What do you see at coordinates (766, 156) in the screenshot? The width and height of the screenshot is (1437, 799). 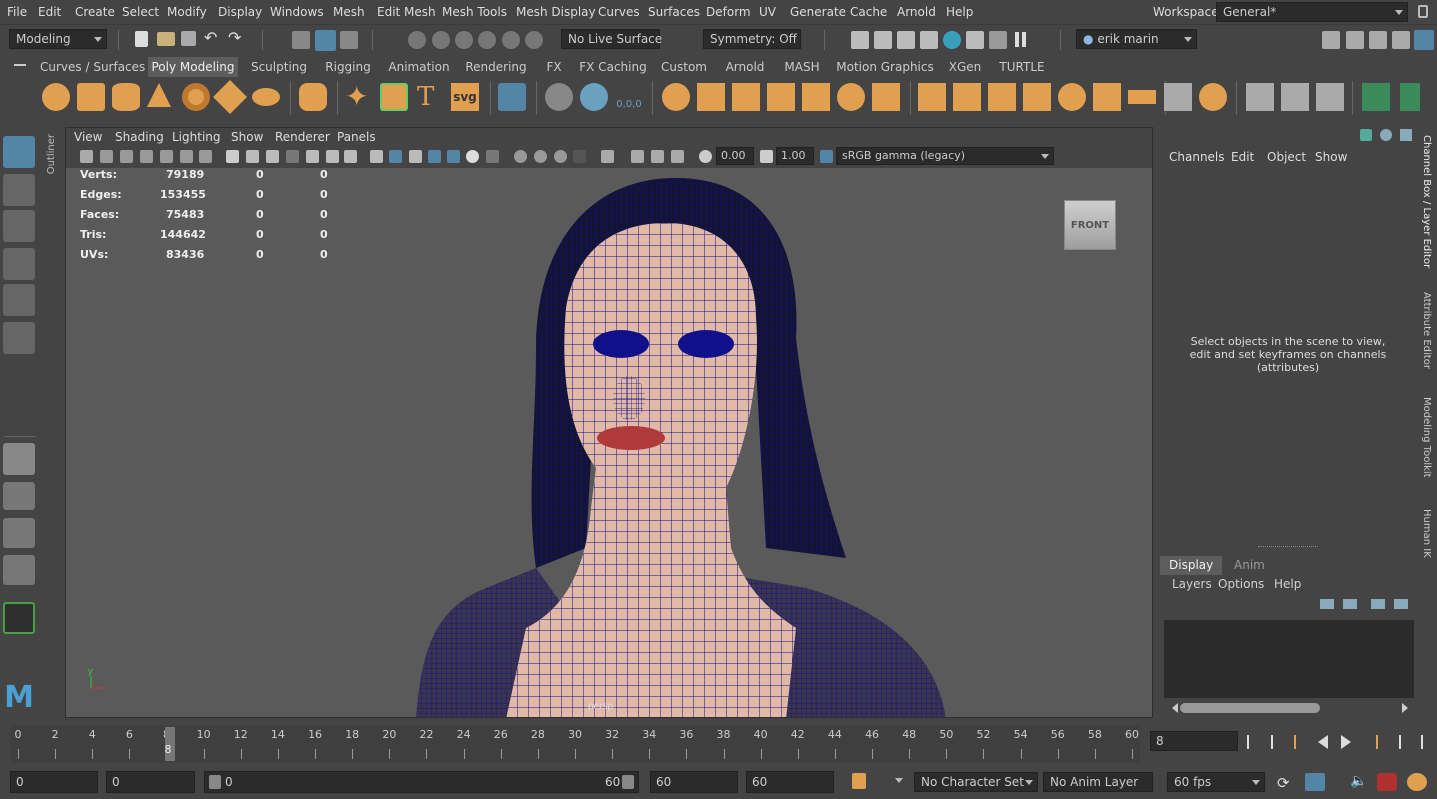 I see `gamma-icon` at bounding box center [766, 156].